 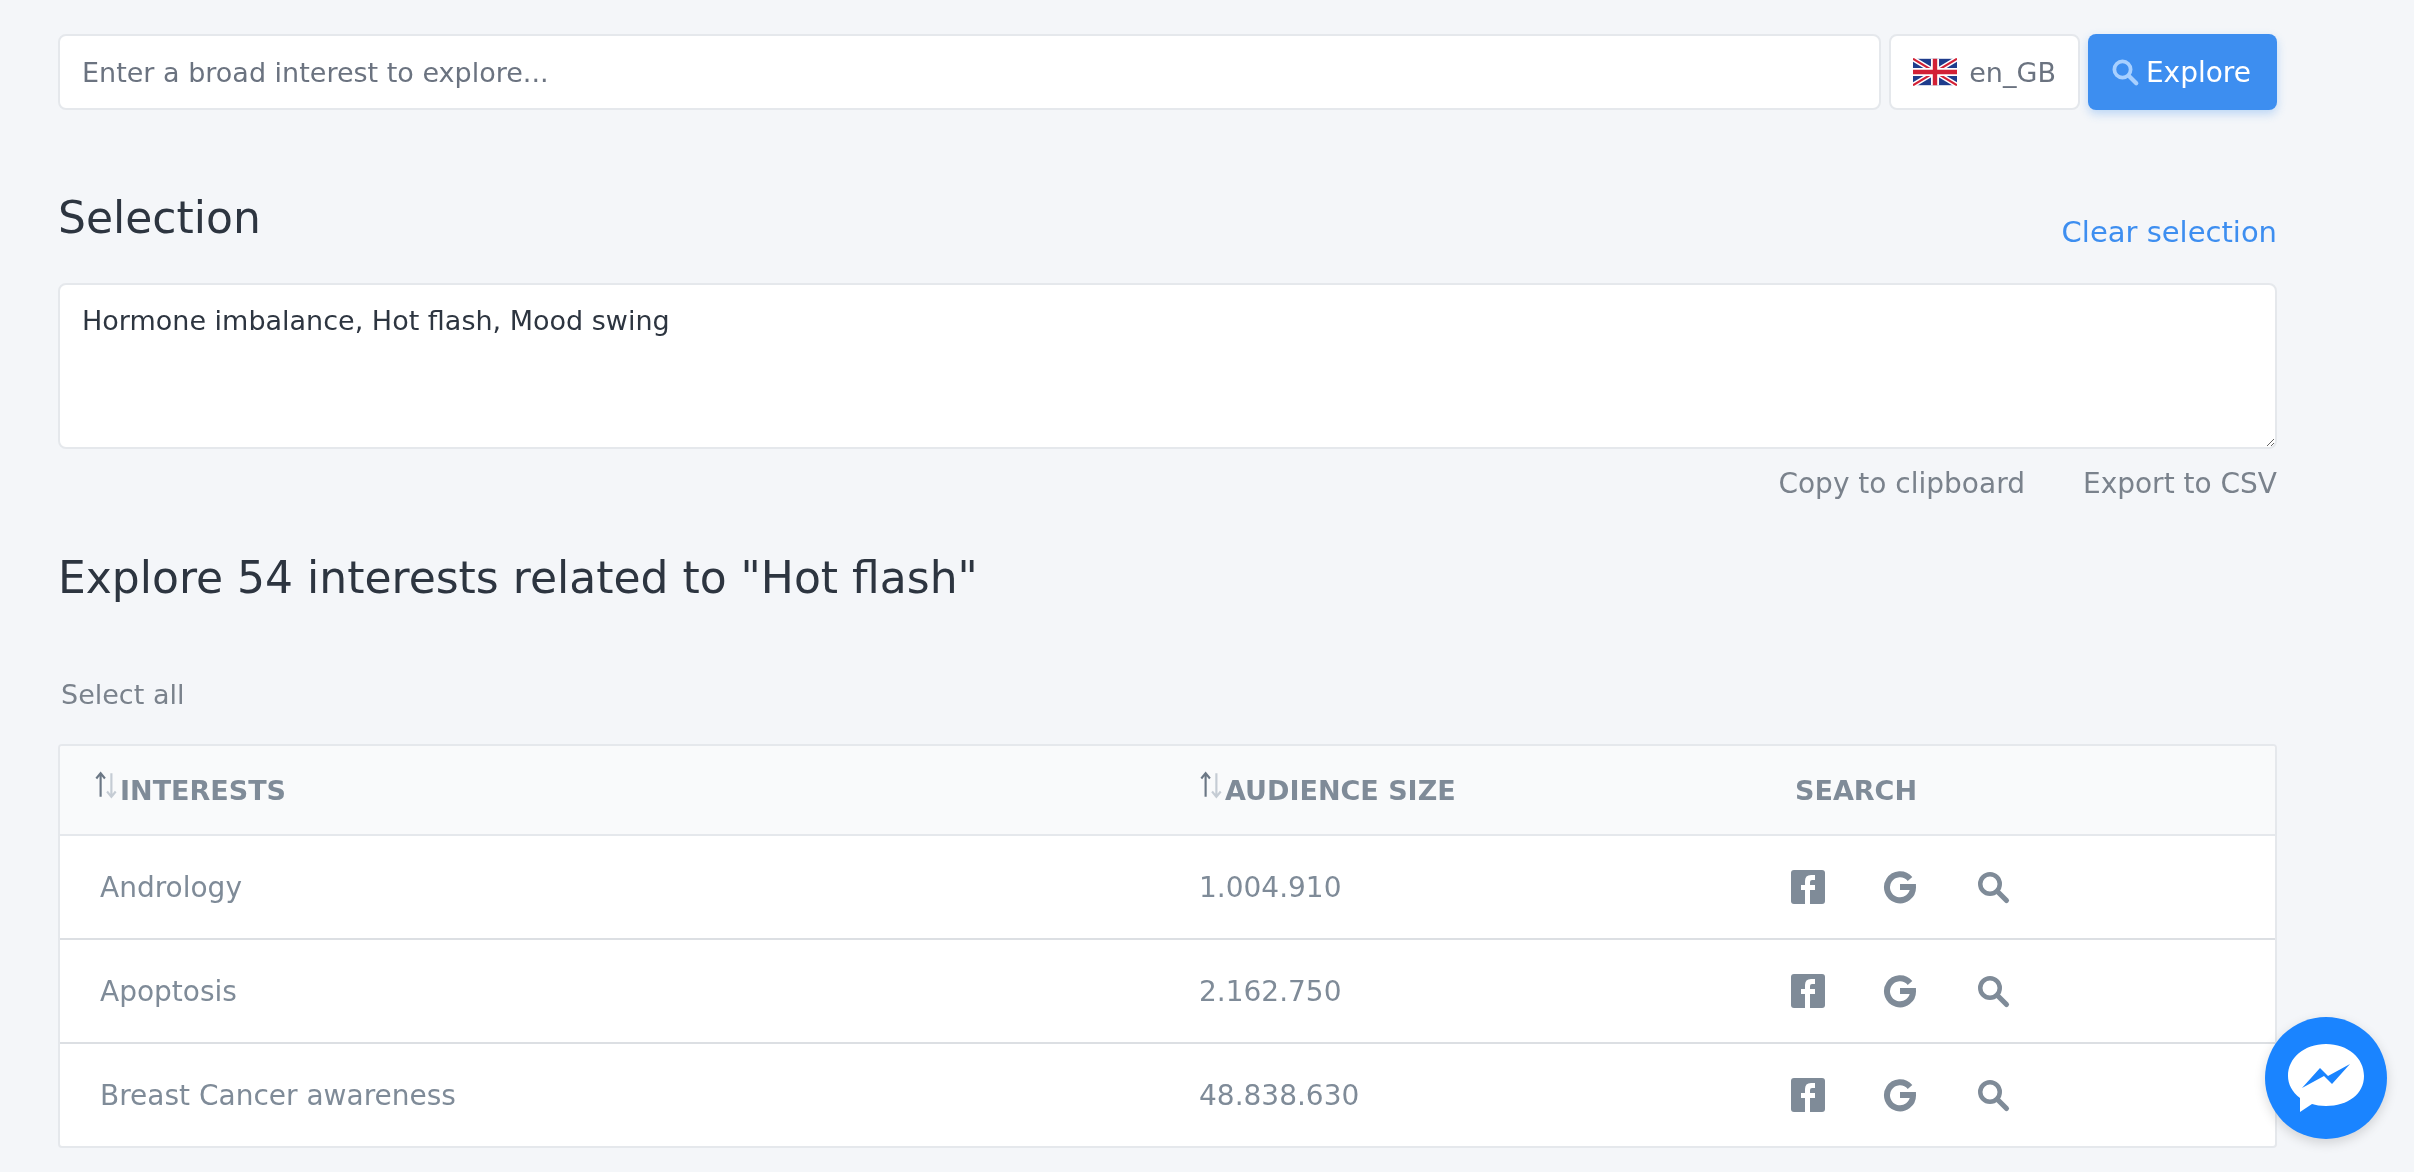 What do you see at coordinates (1901, 483) in the screenshot?
I see `action-link: Copy to clipboard` at bounding box center [1901, 483].